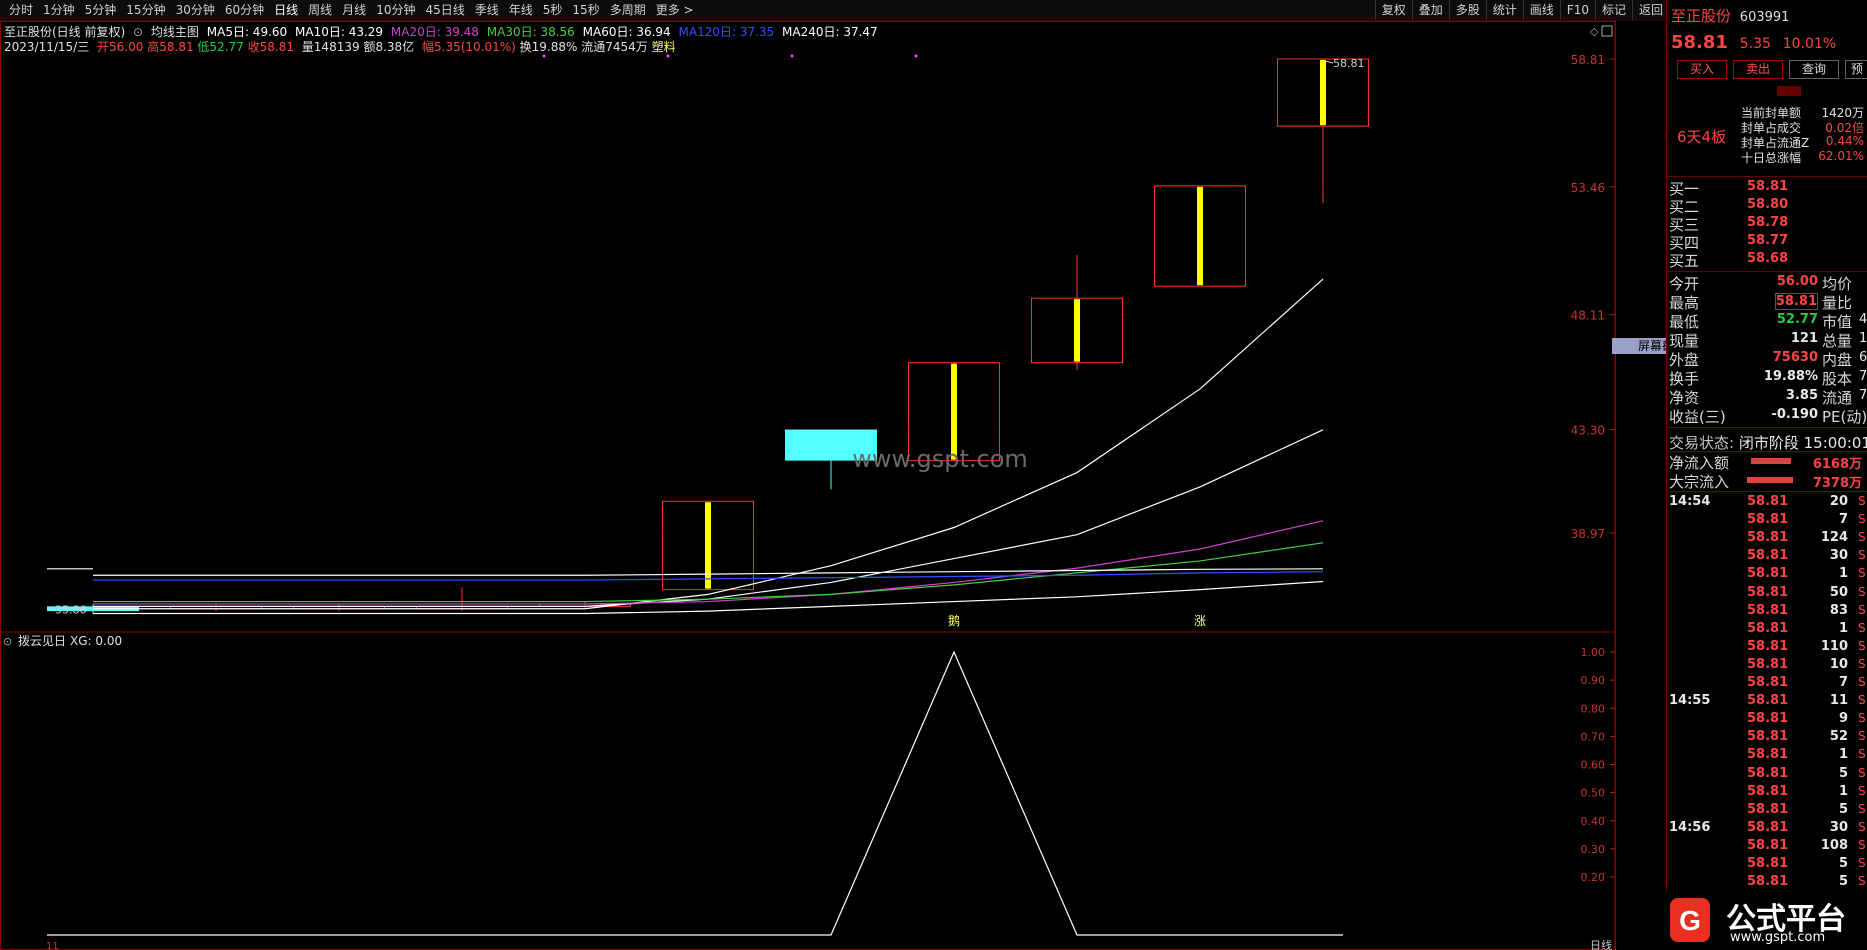 The image size is (1867, 950). Describe the element at coordinates (1329, 62) in the screenshot. I see `max-pointer` at that location.